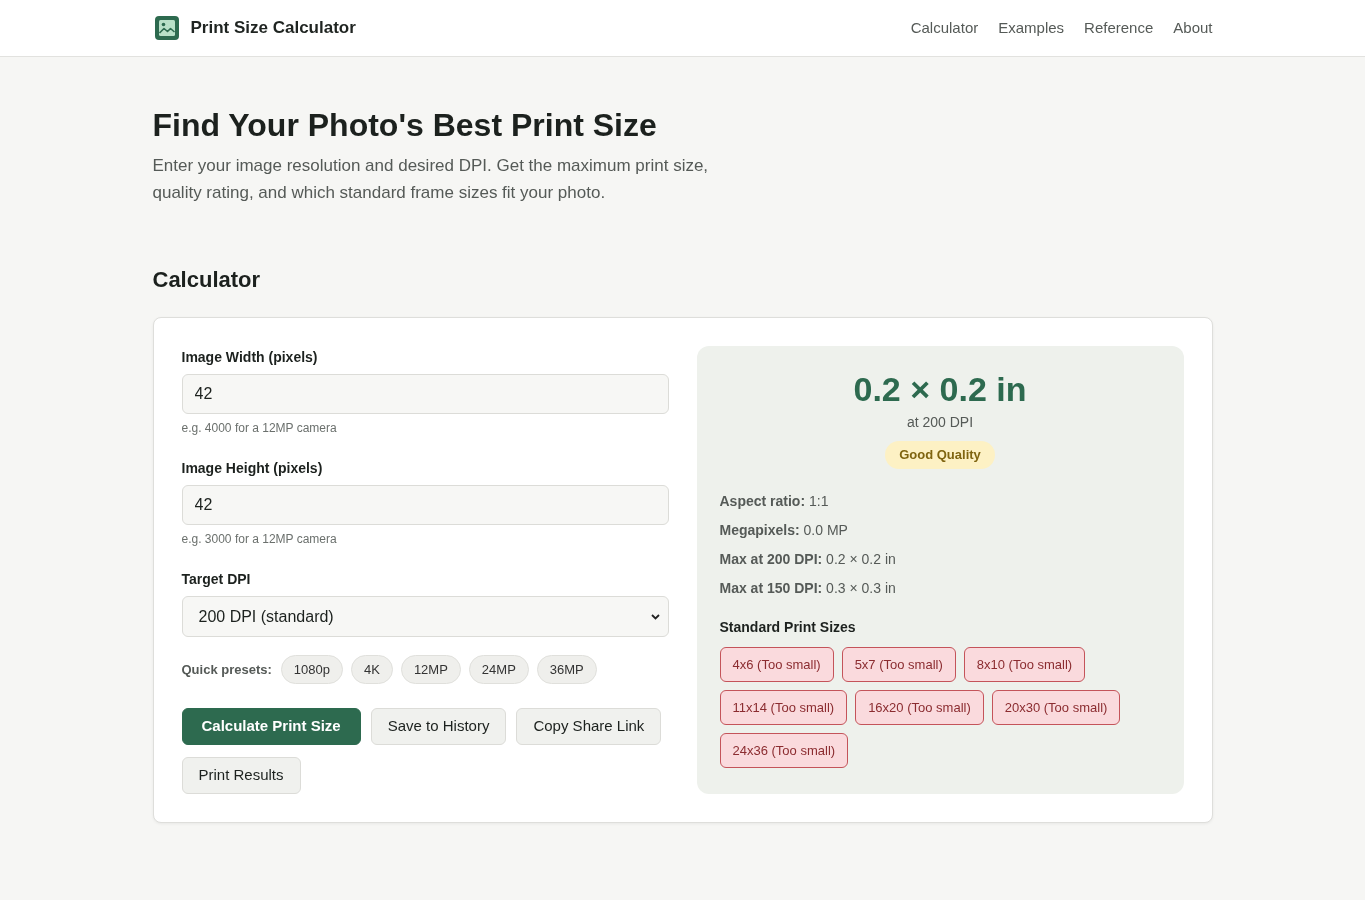 The width and height of the screenshot is (1365, 900). Describe the element at coordinates (940, 455) in the screenshot. I see `quality-badge: Good Quality` at that location.